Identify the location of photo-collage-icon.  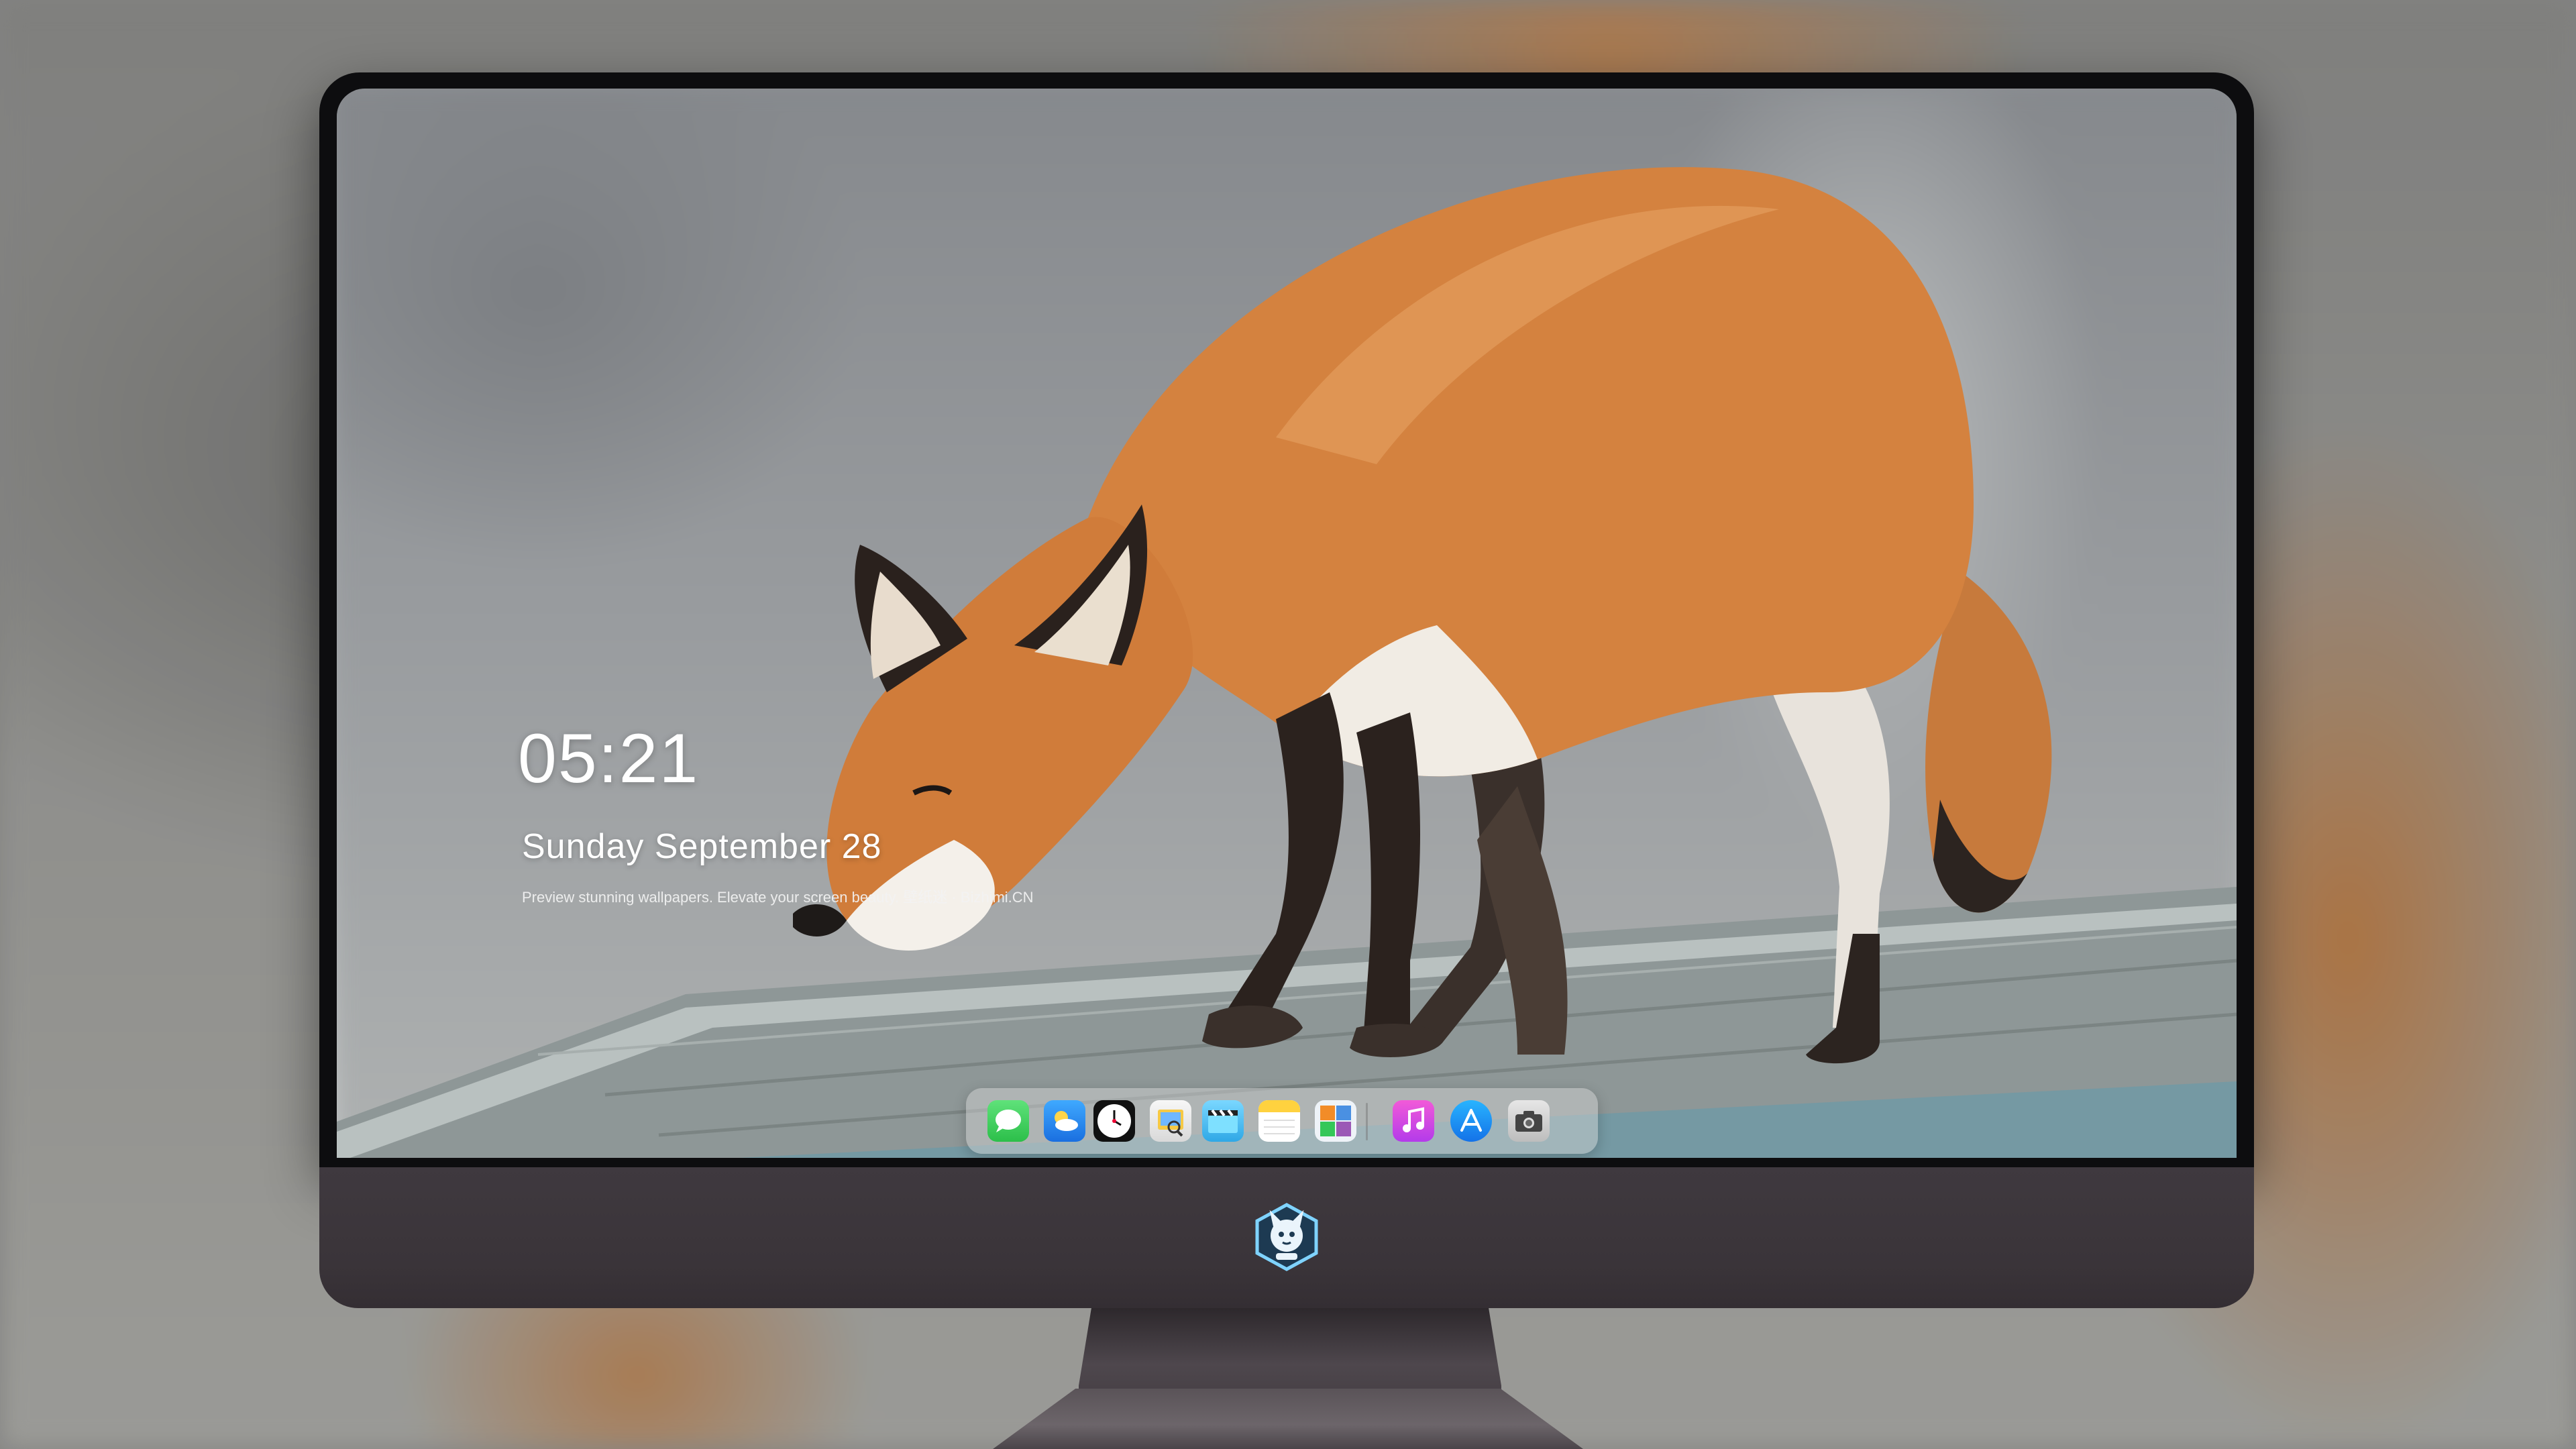
(1335, 1121).